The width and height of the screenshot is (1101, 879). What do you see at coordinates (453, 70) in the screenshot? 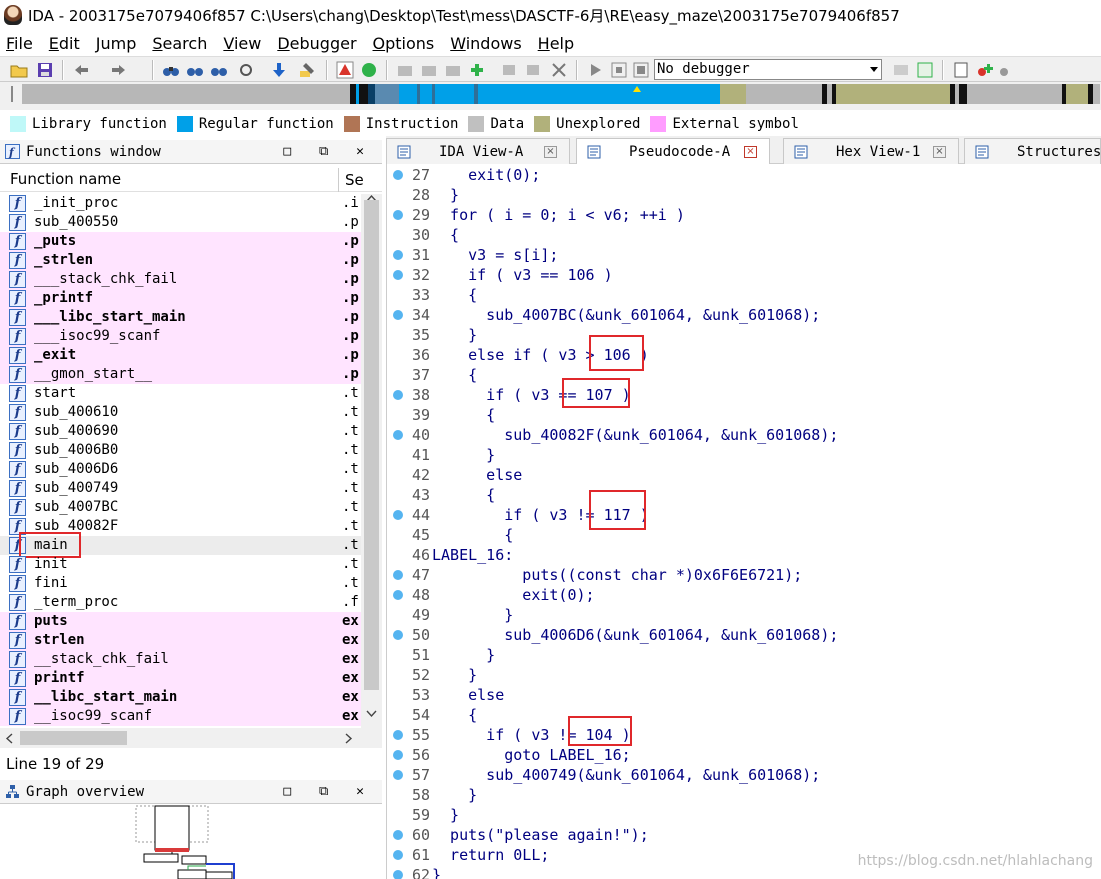
I see `make-array-icon` at bounding box center [453, 70].